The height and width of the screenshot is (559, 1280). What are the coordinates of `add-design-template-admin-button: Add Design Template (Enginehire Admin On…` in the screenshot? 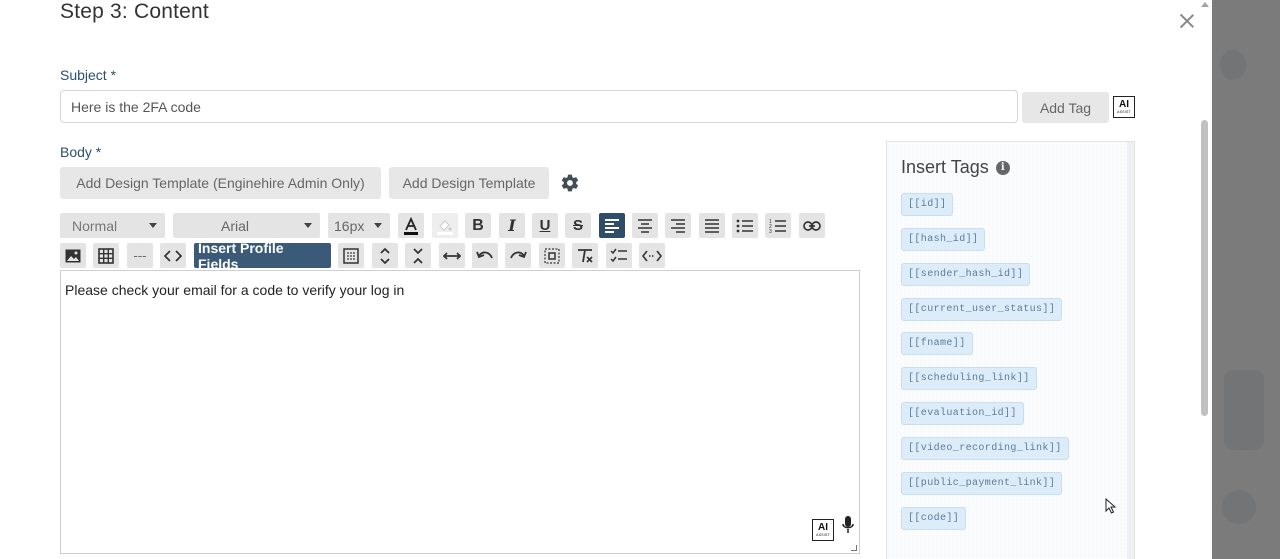 It's located at (220, 183).